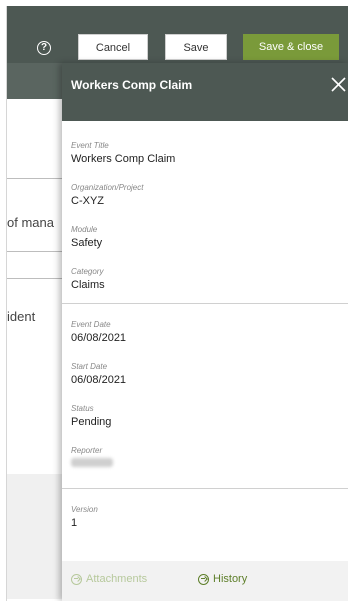 This screenshot has height=601, width=348. What do you see at coordinates (87, 271) in the screenshot?
I see `field-label: Category` at bounding box center [87, 271].